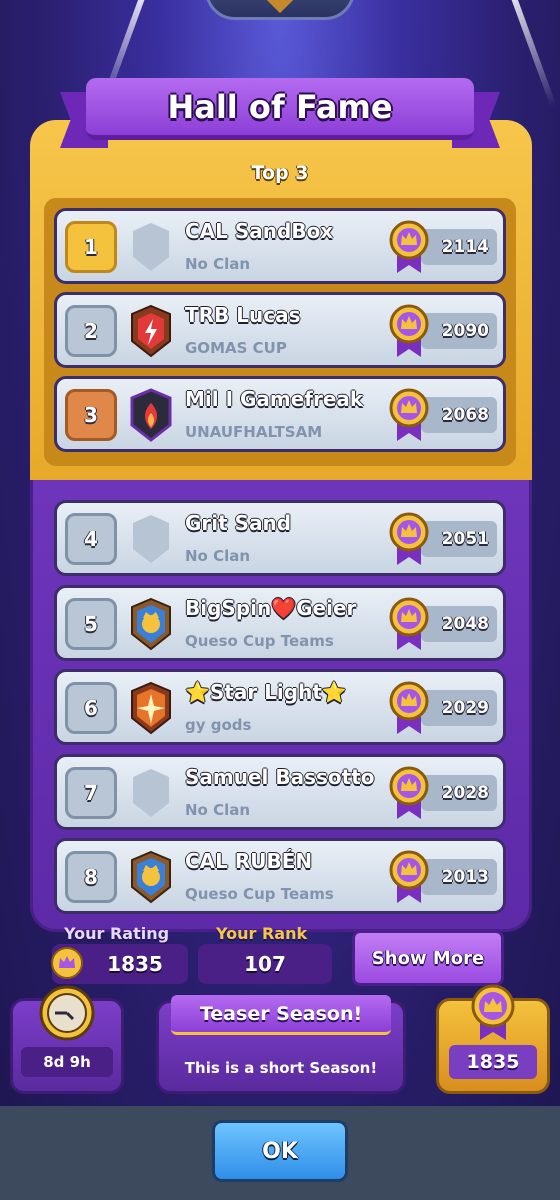  Describe the element at coordinates (151, 331) in the screenshot. I see `lightning-clan-badge-icon` at that location.